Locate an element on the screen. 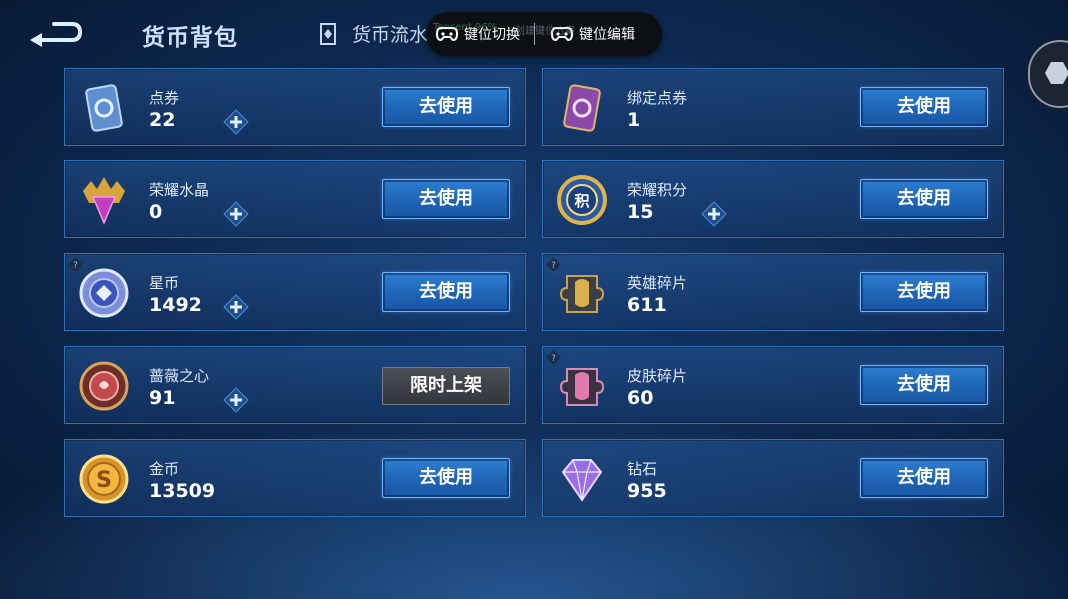 The width and height of the screenshot is (1068, 599). flow-record-icon is located at coordinates (328, 33).